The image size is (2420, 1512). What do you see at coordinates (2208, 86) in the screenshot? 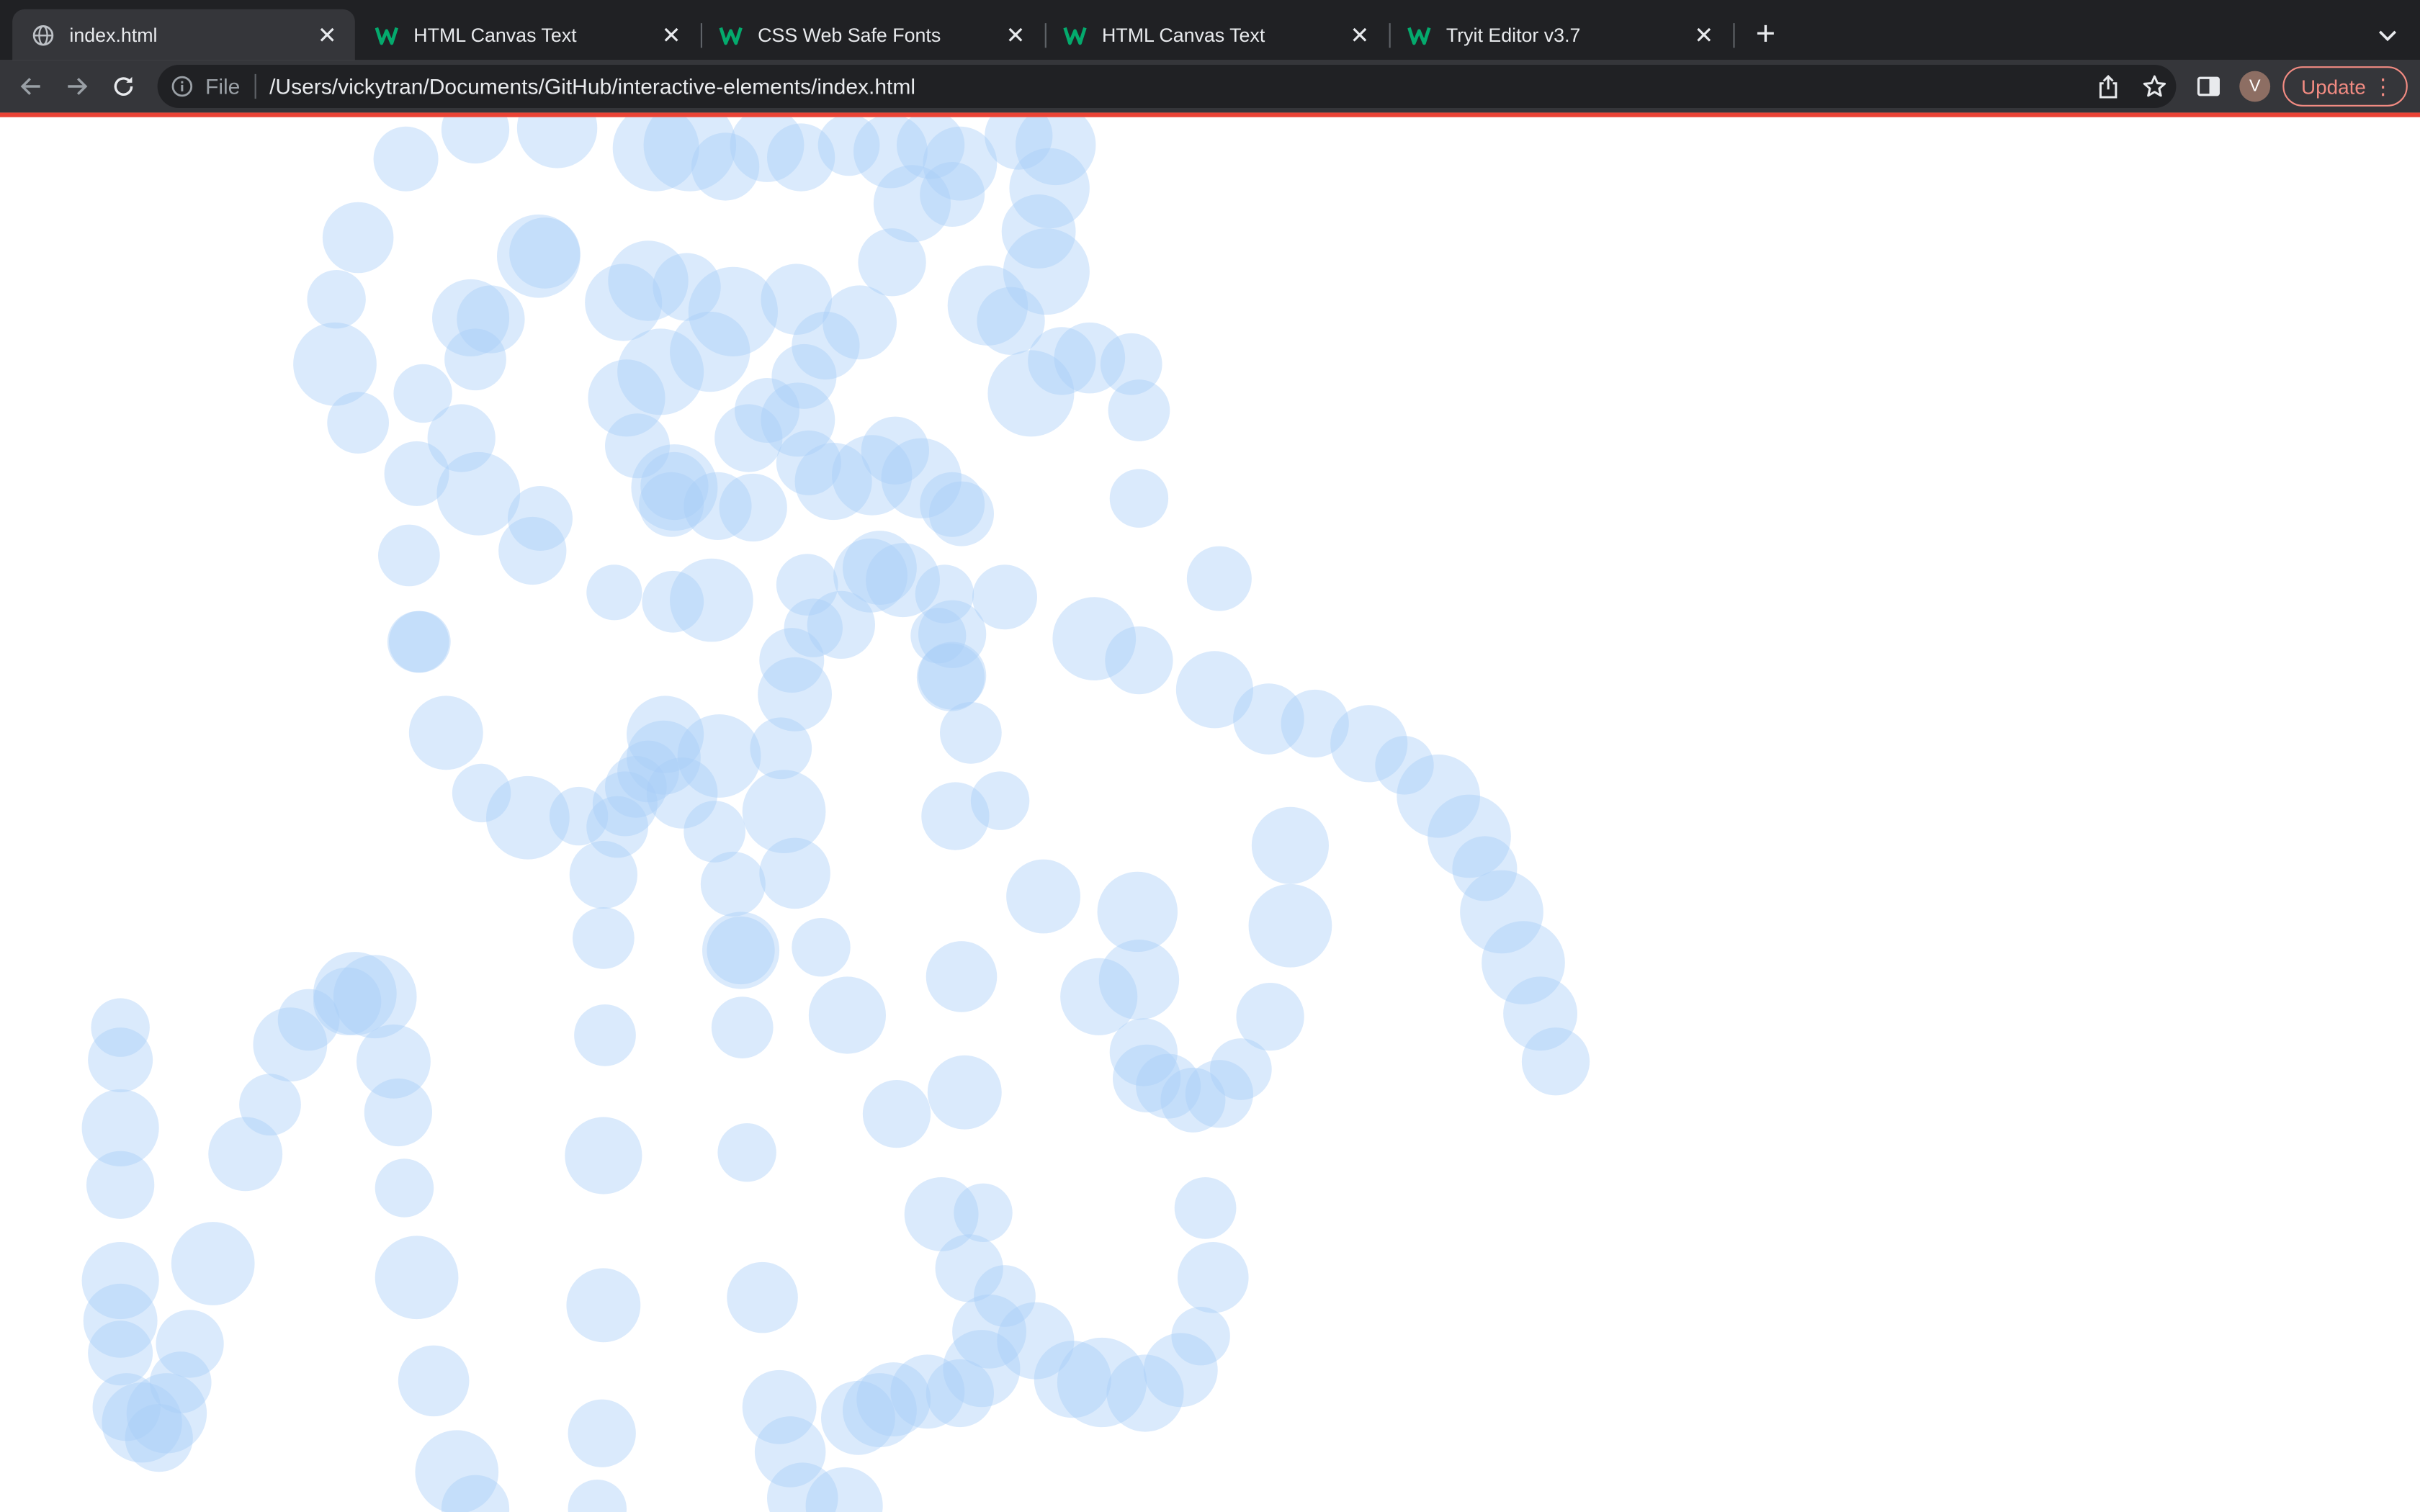
I see `side-panel-icon` at bounding box center [2208, 86].